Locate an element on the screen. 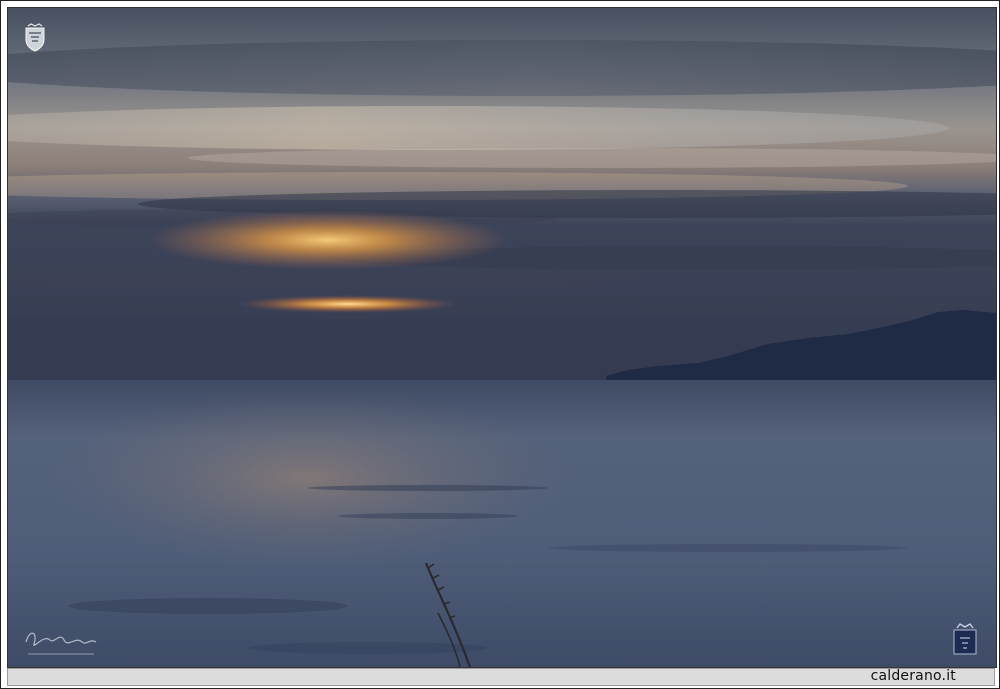  sea-reflection is located at coordinates (308, 478).